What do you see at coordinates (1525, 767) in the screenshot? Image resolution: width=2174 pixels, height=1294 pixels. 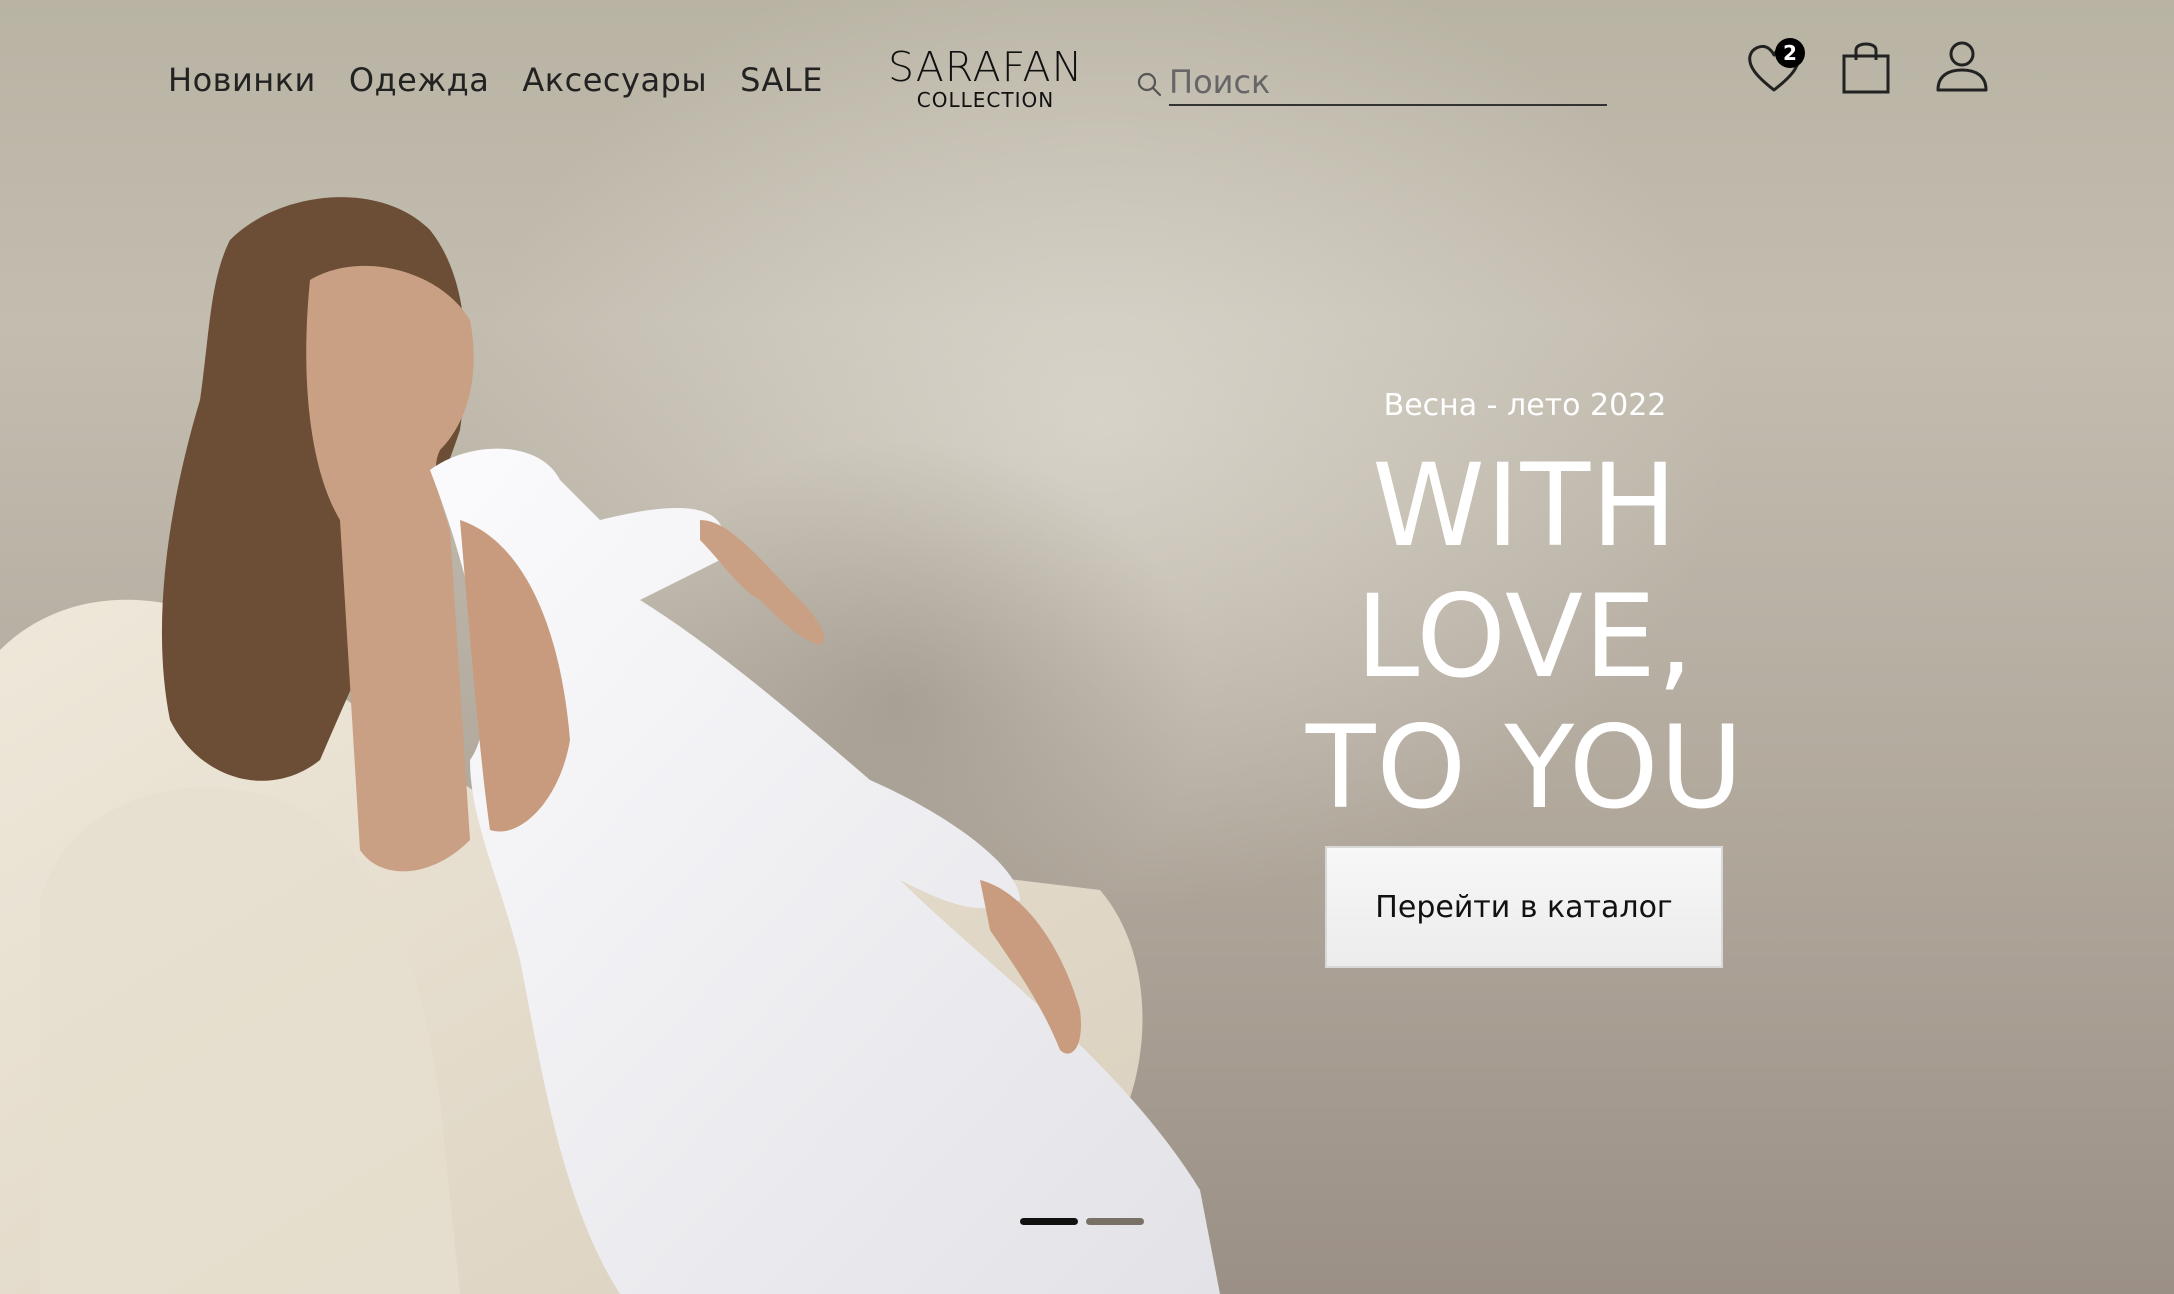 I see `headline-line-3: TO YOU` at bounding box center [1525, 767].